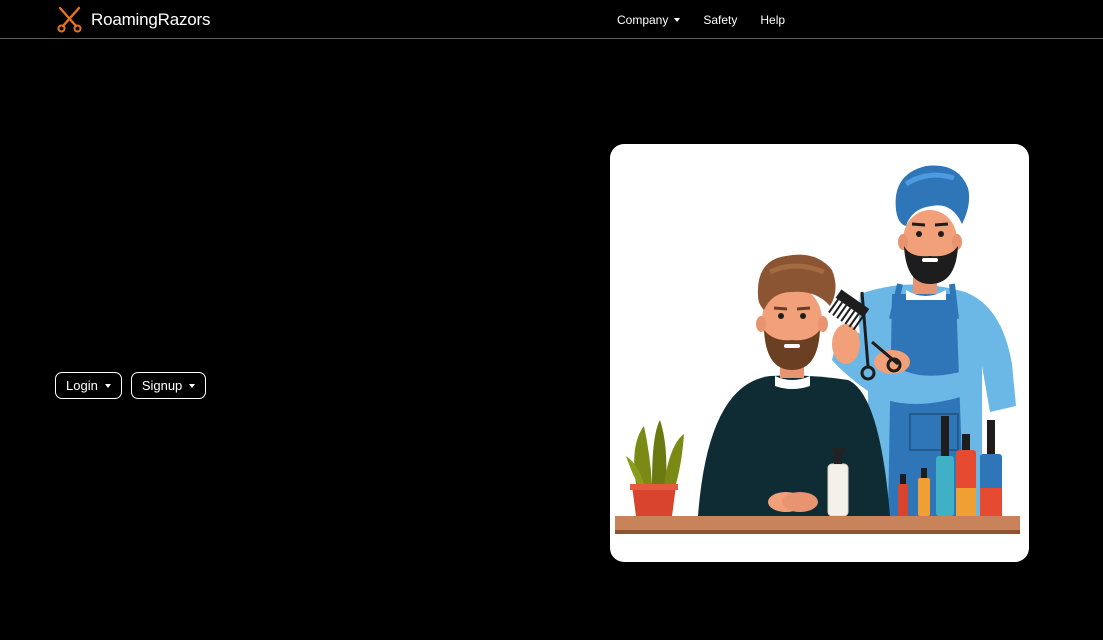  Describe the element at coordinates (643, 19) in the screenshot. I see `nav-company-label: Company` at that location.